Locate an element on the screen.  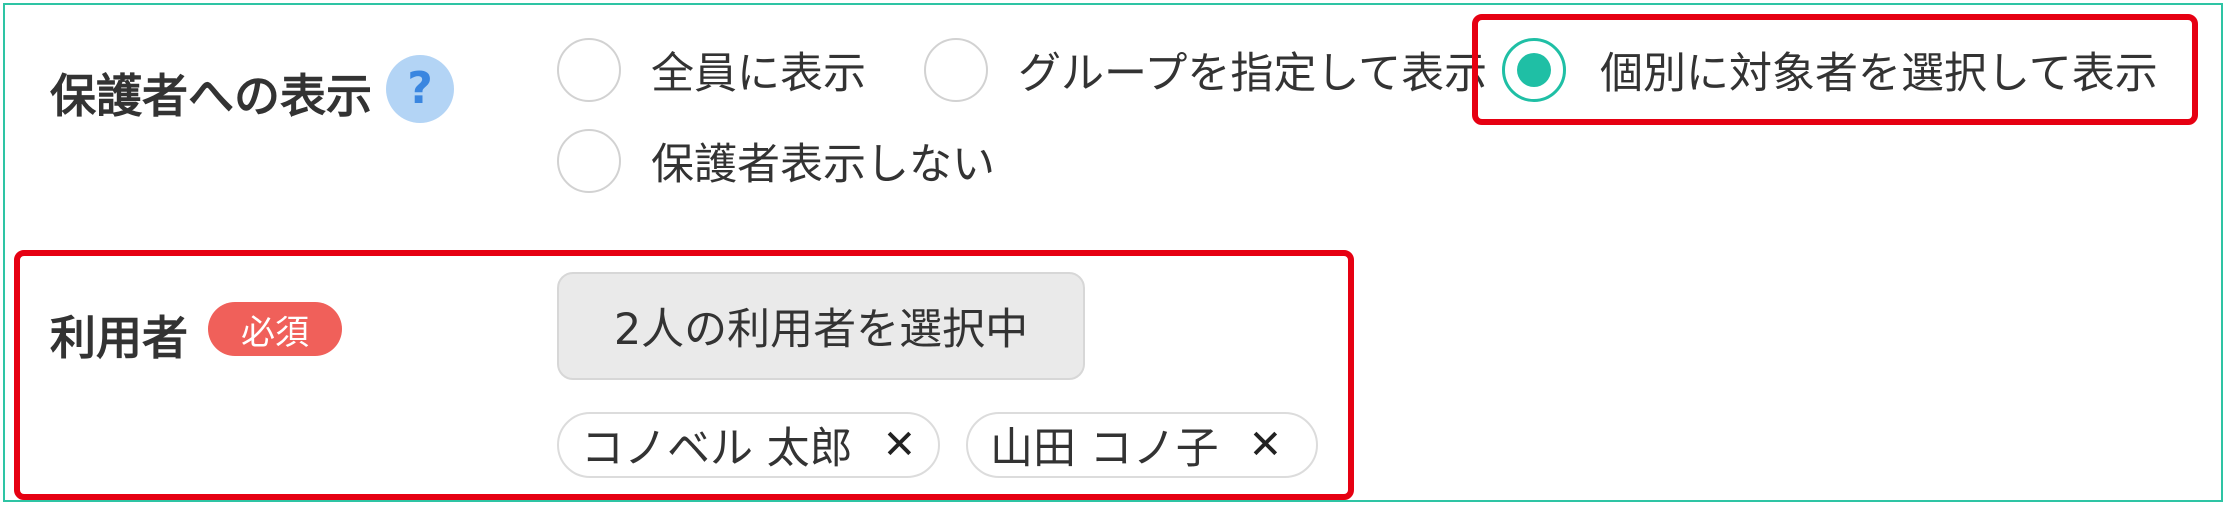
guardian-display-label: 保護者への表示 is located at coordinates (211, 96).